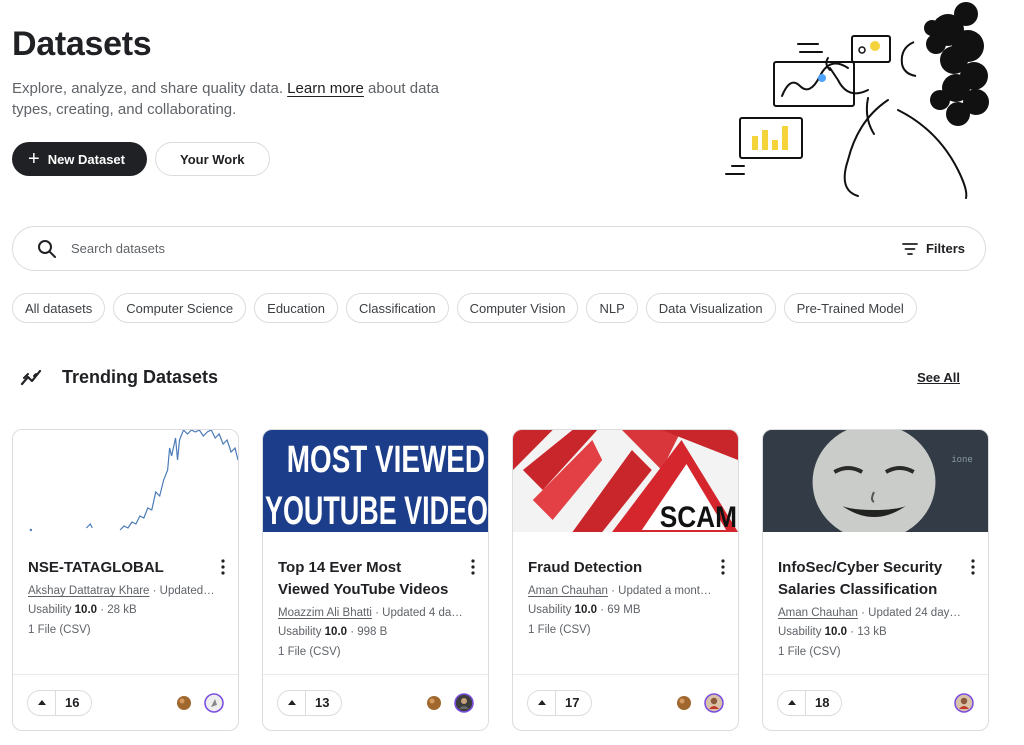  Describe the element at coordinates (82, 610) in the screenshot. I see `usability-line: Usability 10.0 · 28 kB` at that location.